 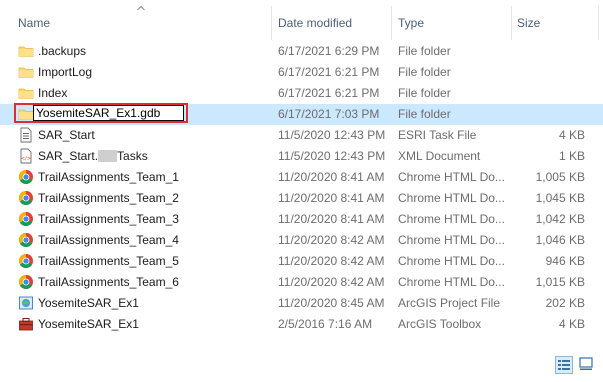 What do you see at coordinates (108, 261) in the screenshot?
I see `file-name: TrailAssignments_Team_5` at bounding box center [108, 261].